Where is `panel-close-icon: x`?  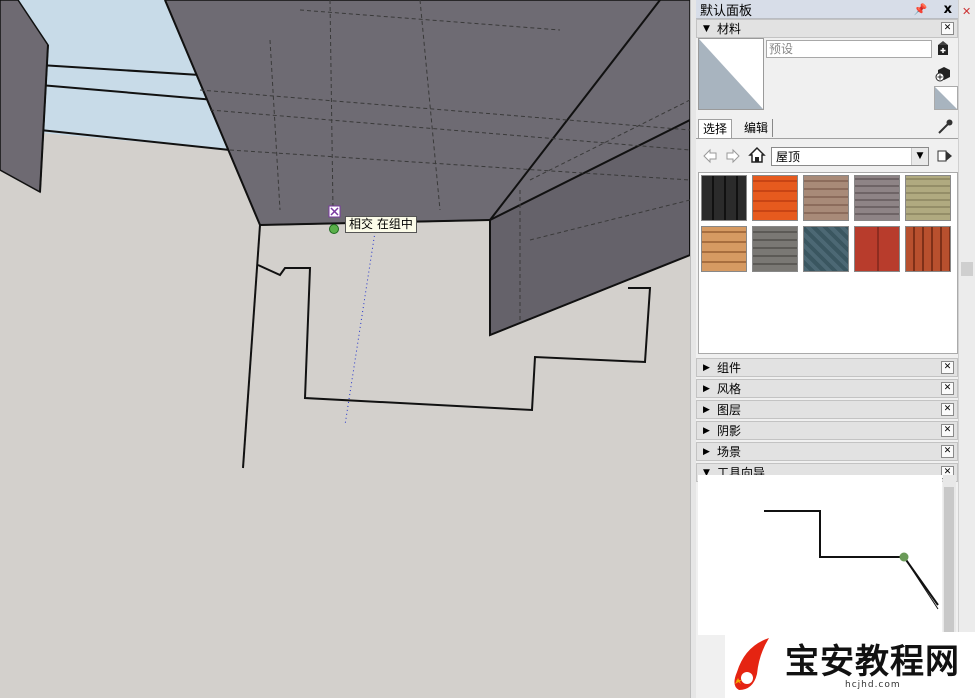
panel-close-icon: x is located at coordinates (948, 9).